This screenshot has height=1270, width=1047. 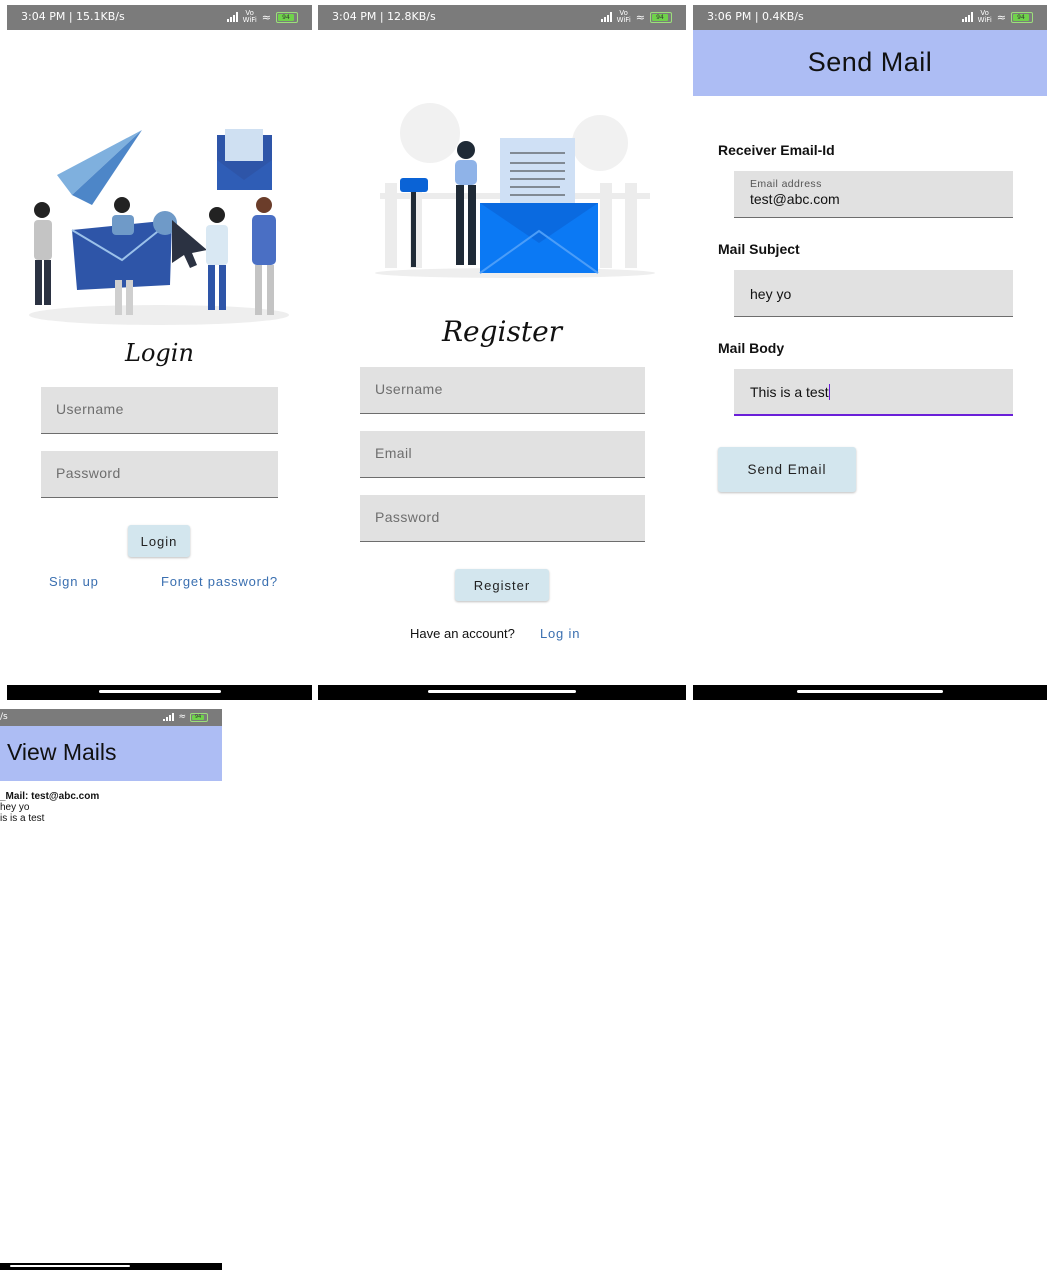 What do you see at coordinates (502, 17) in the screenshot?
I see `status-bar: 3:04 PM | 12.8KB/s Vo WiFi ≈ 94` at bounding box center [502, 17].